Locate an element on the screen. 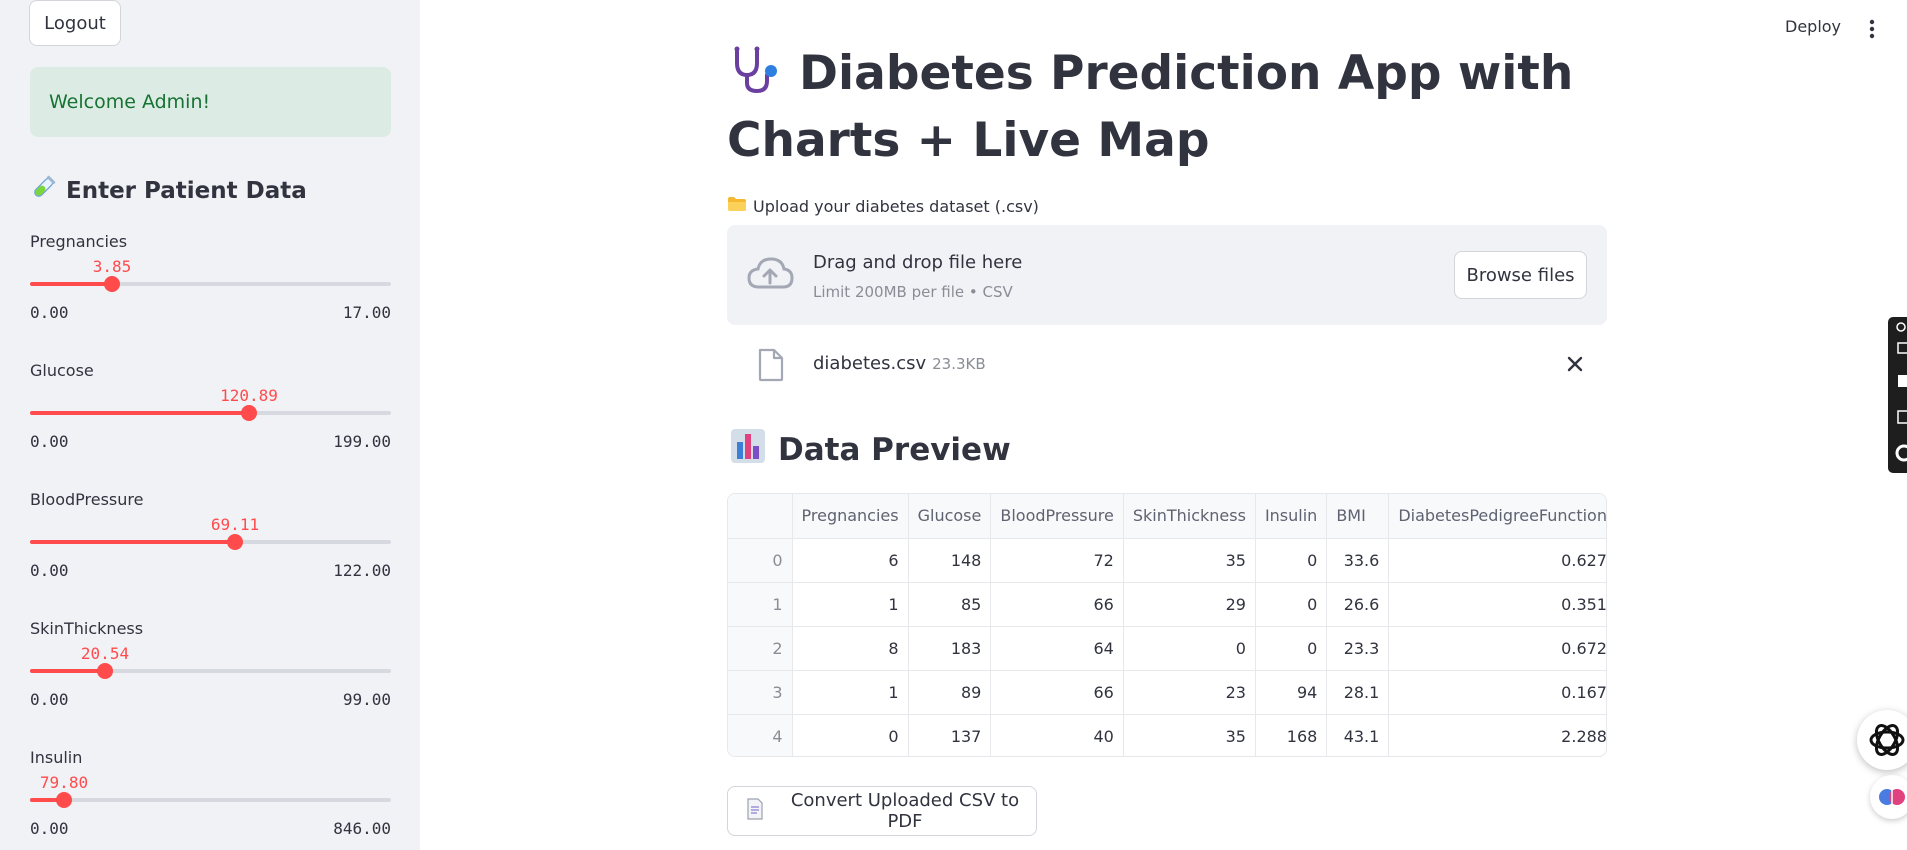  table-cell: 1 is located at coordinates (850, 604).